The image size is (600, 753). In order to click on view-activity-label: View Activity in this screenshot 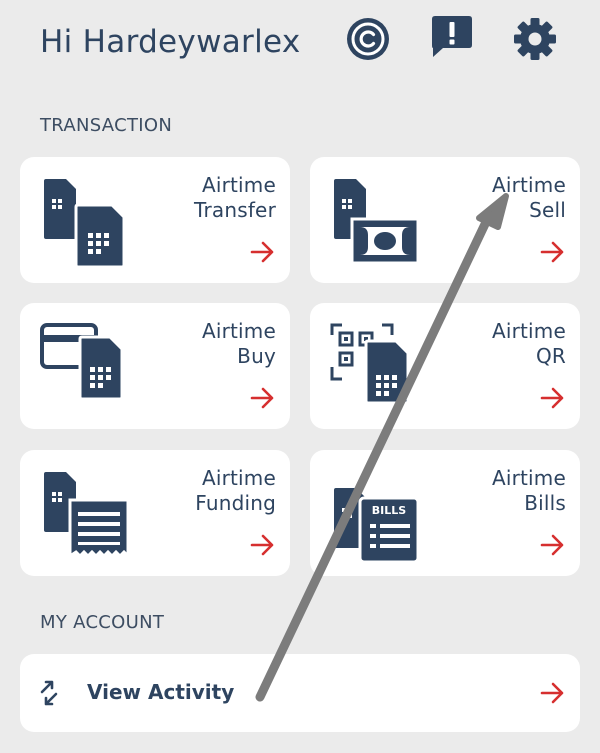, I will do `click(161, 692)`.